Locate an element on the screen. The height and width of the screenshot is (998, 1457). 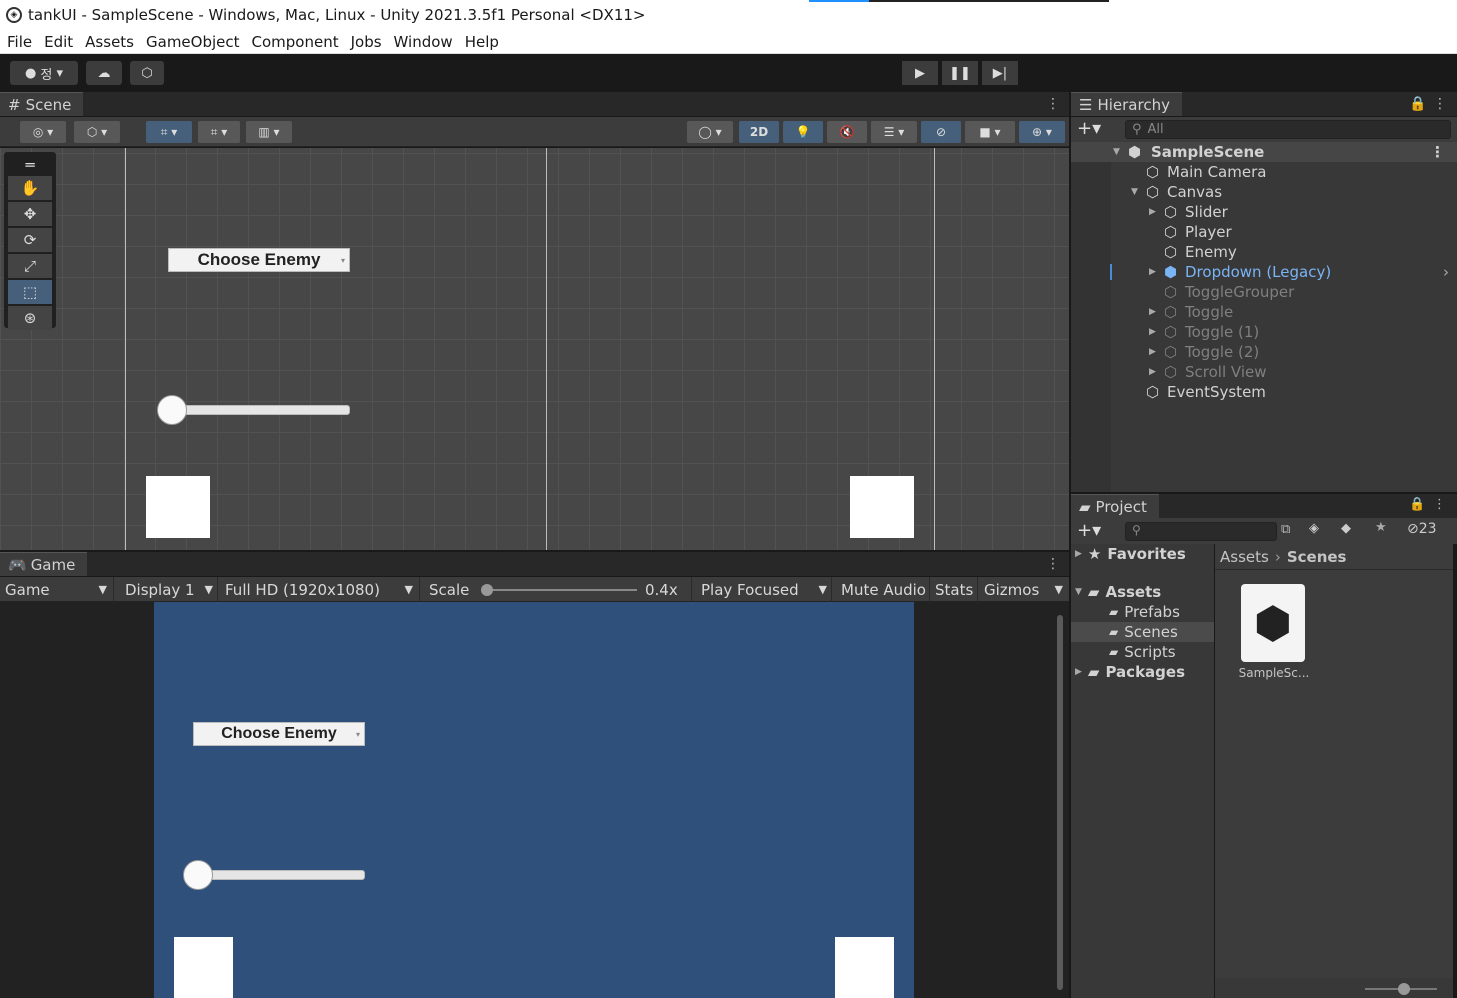
hierarchy-item-togglegrouper: ⬡ ToggleGrouper is located at coordinates (1264, 292).